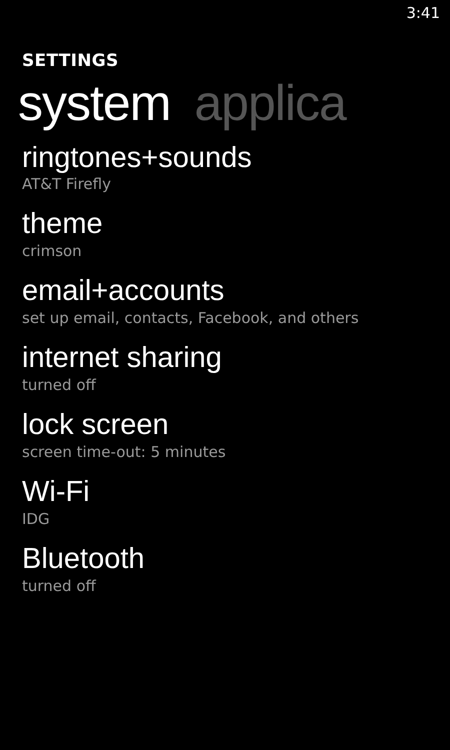 The width and height of the screenshot is (450, 750). What do you see at coordinates (423, 14) in the screenshot?
I see `status-time: 3:41` at bounding box center [423, 14].